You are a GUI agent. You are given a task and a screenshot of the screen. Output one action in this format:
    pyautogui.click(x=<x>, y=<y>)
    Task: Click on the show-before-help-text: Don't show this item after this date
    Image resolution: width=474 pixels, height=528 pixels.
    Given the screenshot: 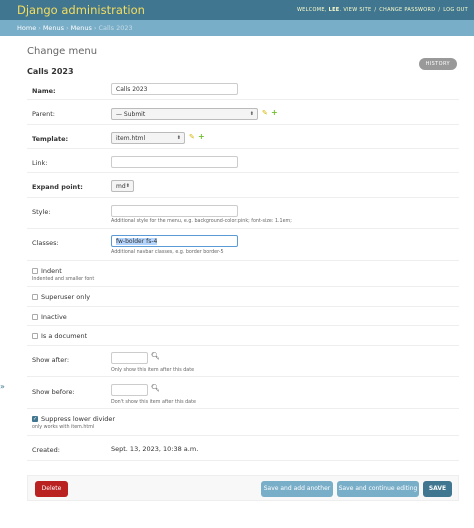 What is the action you would take?
    pyautogui.click(x=153, y=402)
    